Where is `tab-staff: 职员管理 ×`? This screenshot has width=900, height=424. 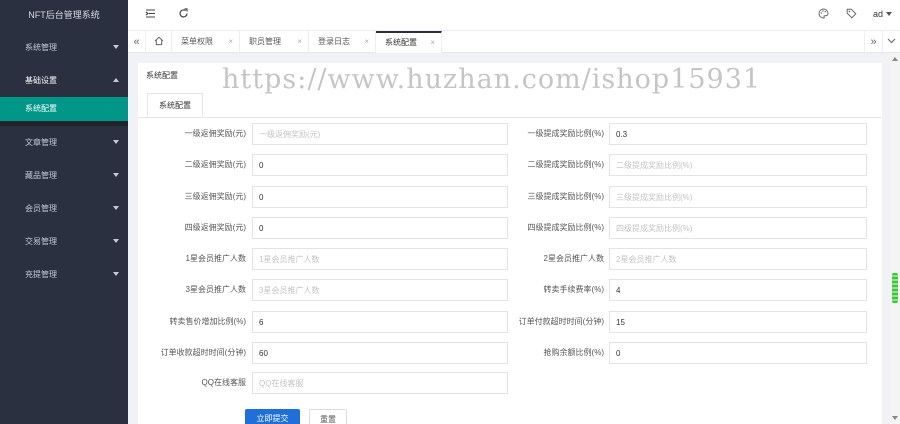
tab-staff: 职员管理 × is located at coordinates (274, 42).